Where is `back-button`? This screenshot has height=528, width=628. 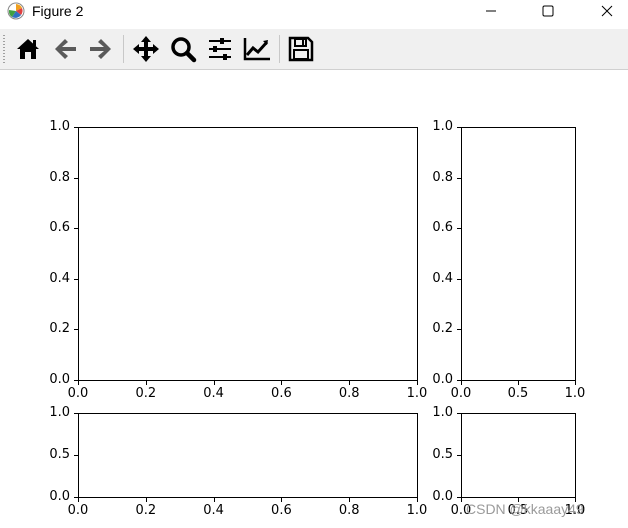 back-button is located at coordinates (65, 49).